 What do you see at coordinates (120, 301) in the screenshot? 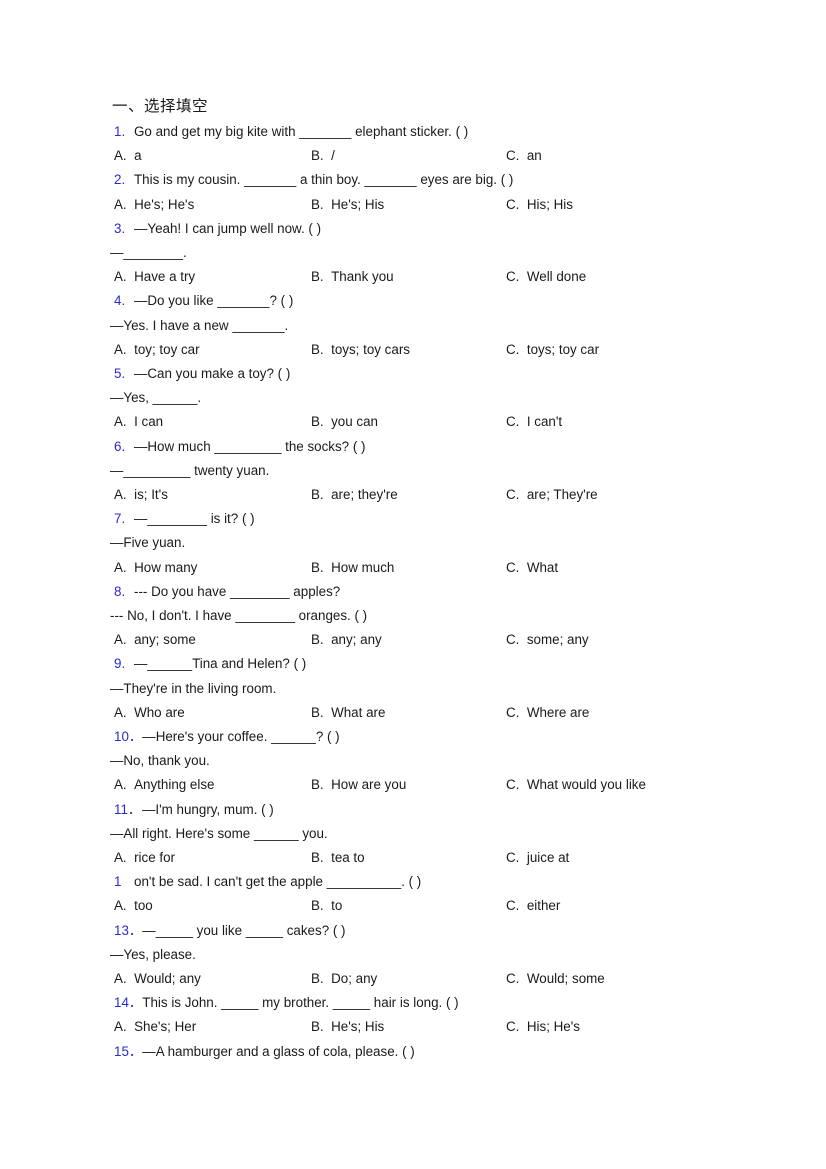
I see `question-number: 4.` at bounding box center [120, 301].